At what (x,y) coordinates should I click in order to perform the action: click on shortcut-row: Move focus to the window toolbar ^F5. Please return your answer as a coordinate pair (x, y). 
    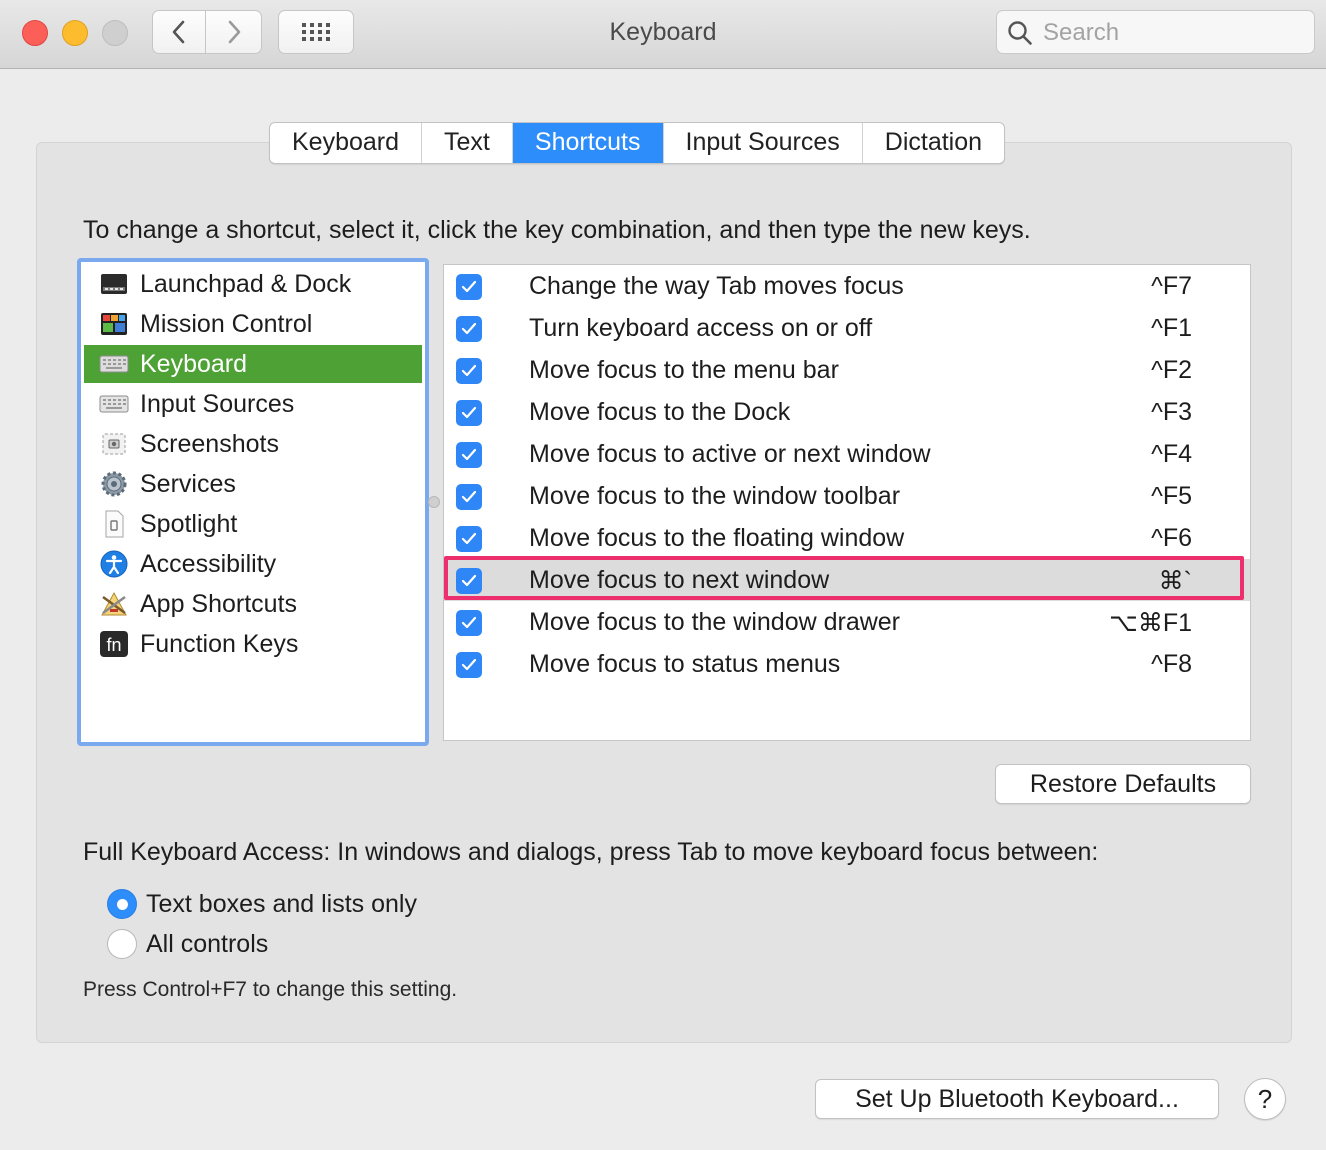
    Looking at the image, I should click on (847, 496).